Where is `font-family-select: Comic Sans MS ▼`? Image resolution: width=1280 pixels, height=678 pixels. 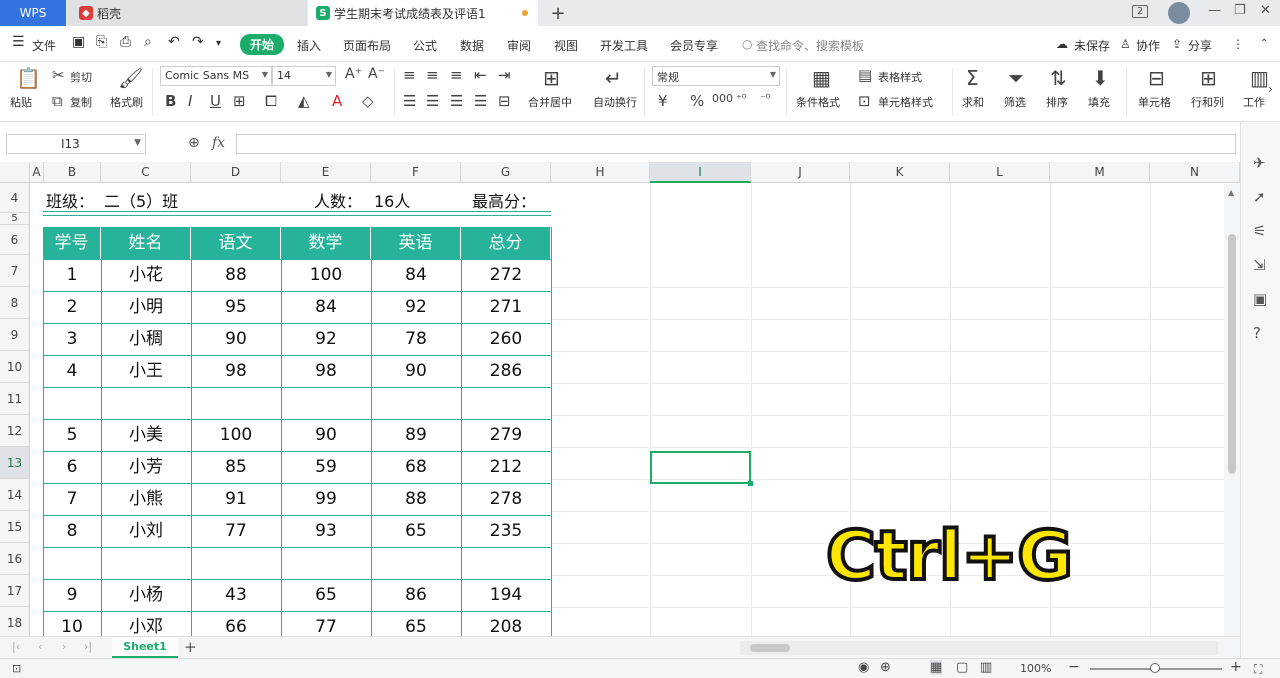
font-family-select: Comic Sans MS ▼ is located at coordinates (216, 76).